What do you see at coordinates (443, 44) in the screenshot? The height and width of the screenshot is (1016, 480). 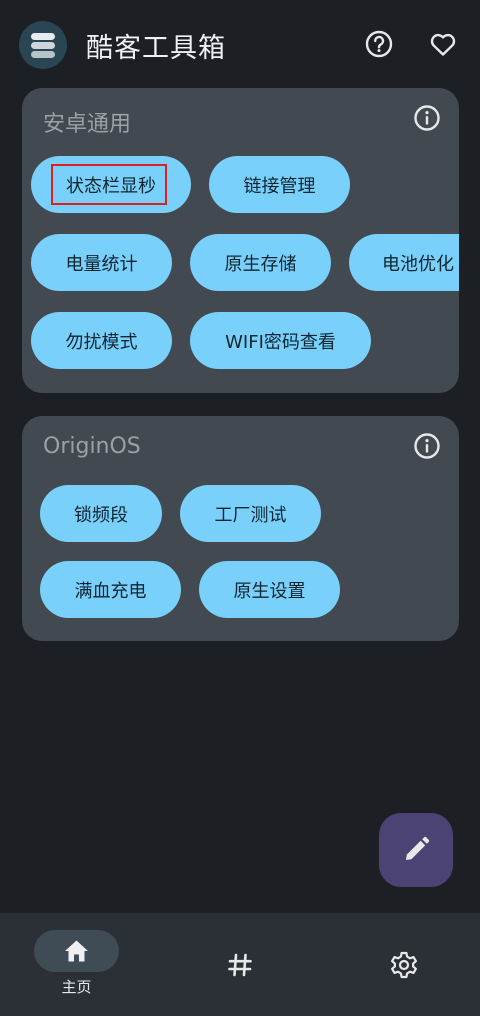 I see `heart-icon` at bounding box center [443, 44].